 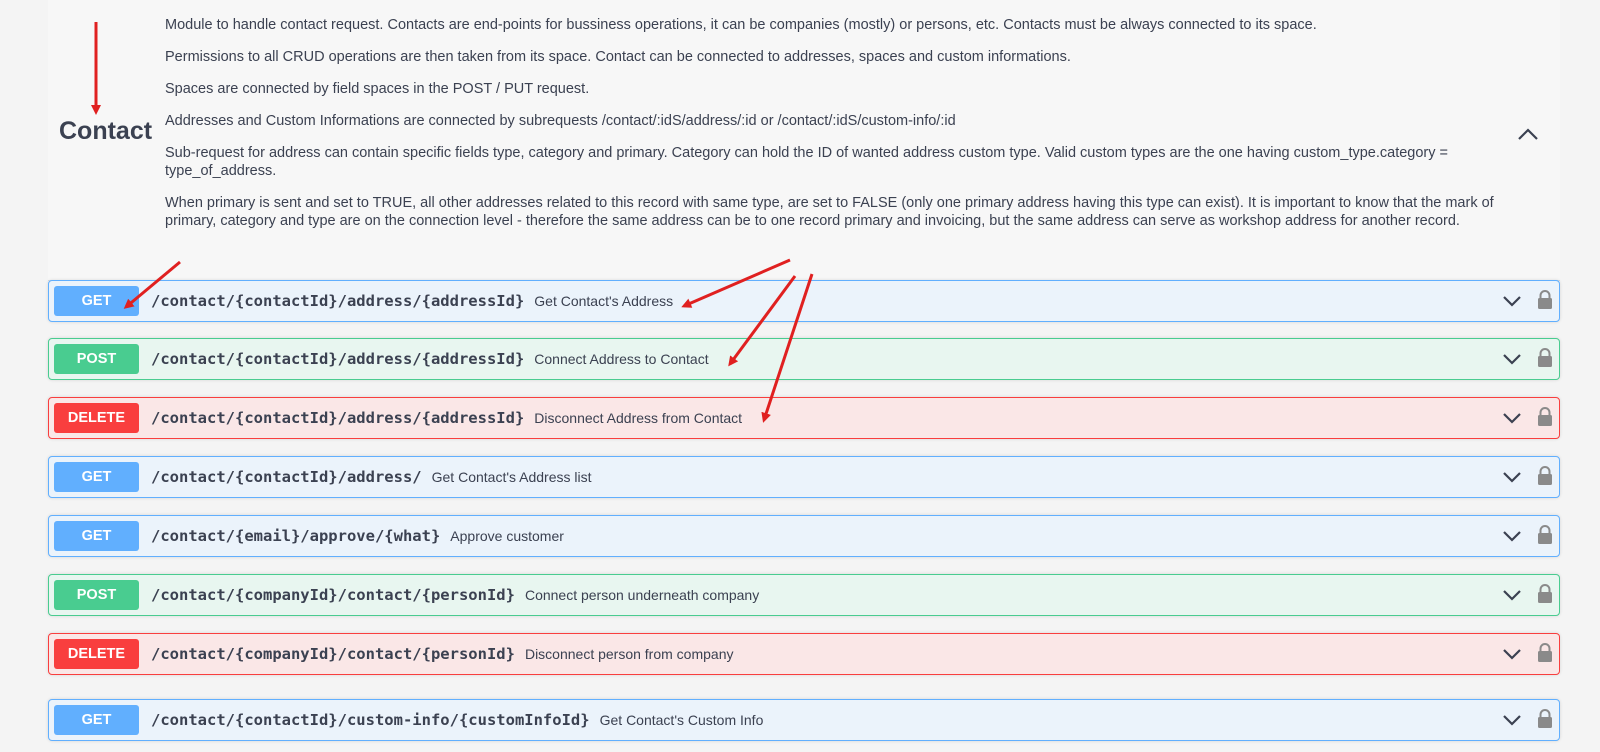 What do you see at coordinates (642, 595) in the screenshot?
I see `operation-summary: Connect person underneath company` at bounding box center [642, 595].